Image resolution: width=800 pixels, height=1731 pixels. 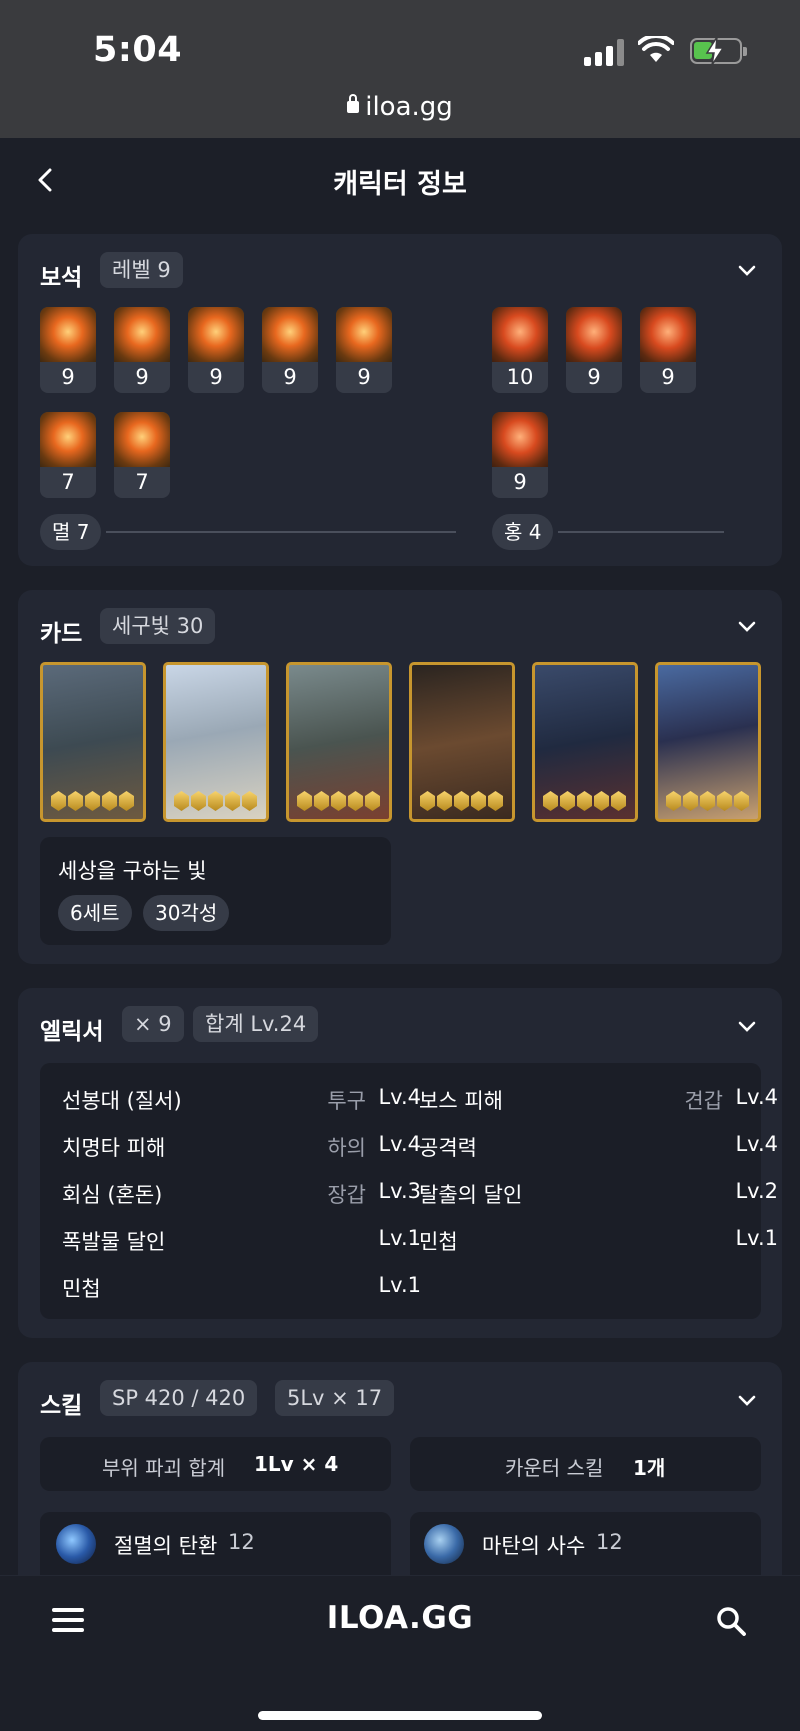 What do you see at coordinates (400, 1653) in the screenshot?
I see `bottom-nav: ILOA.GG` at bounding box center [400, 1653].